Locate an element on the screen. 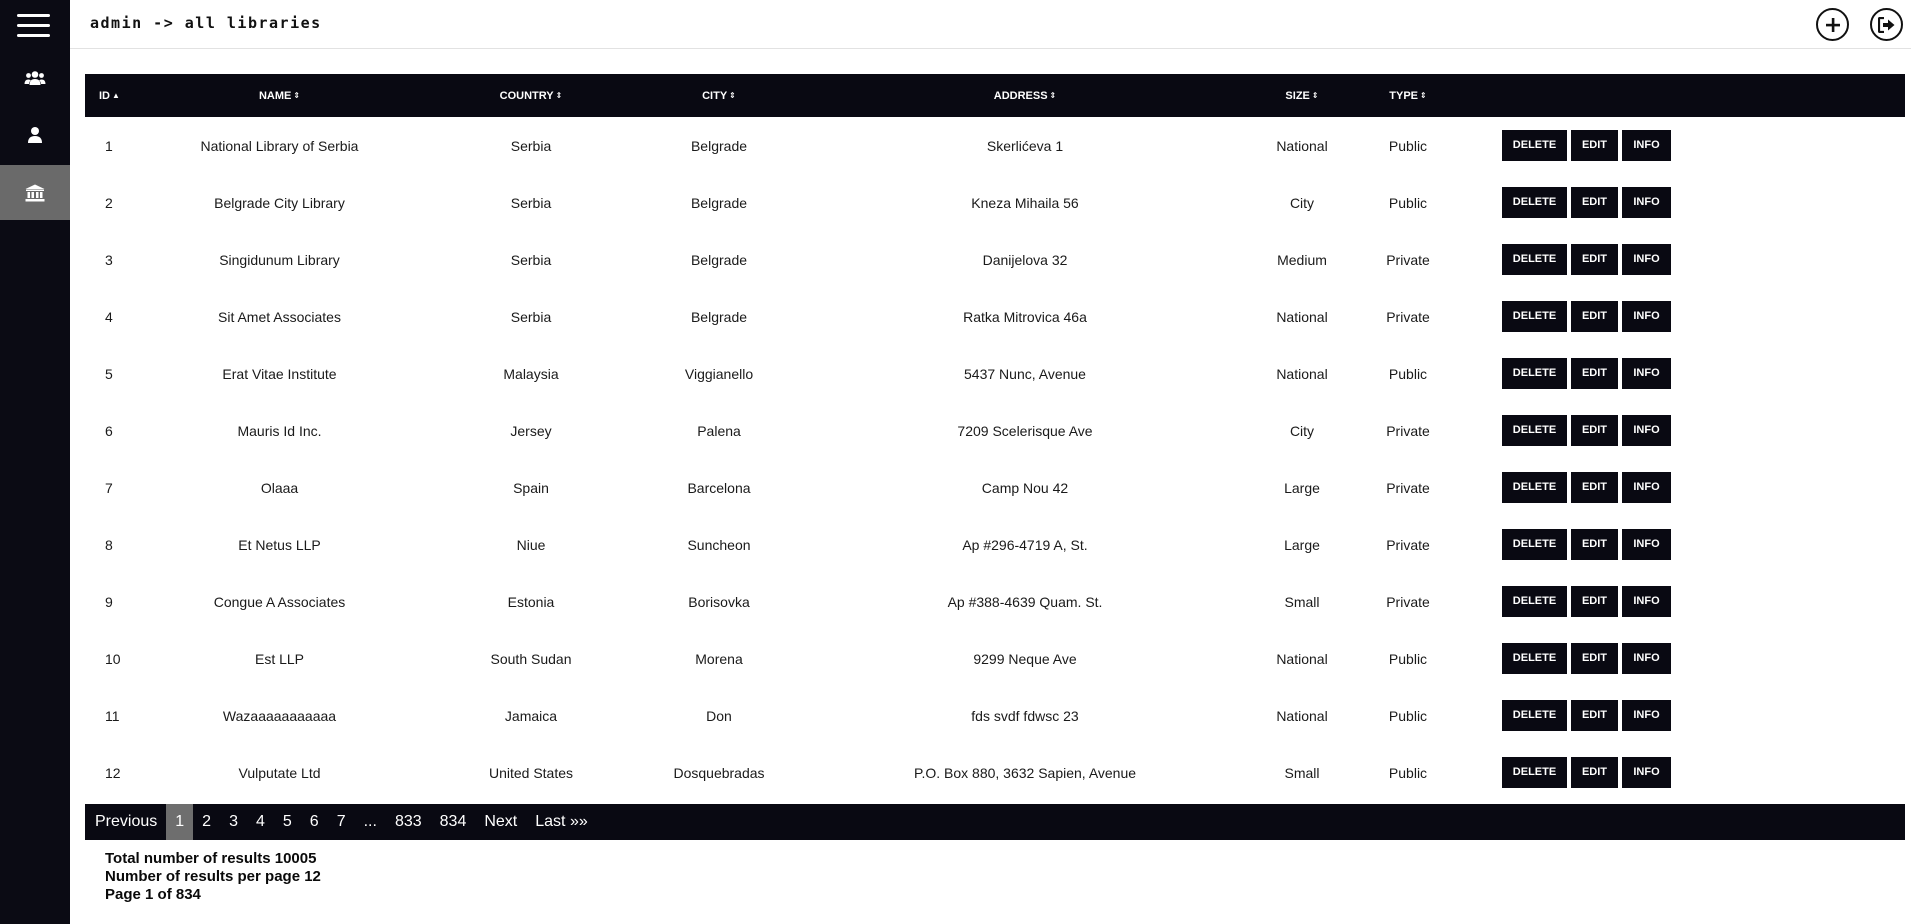 This screenshot has height=924, width=1911. sidebar-item-user is located at coordinates (35, 134).